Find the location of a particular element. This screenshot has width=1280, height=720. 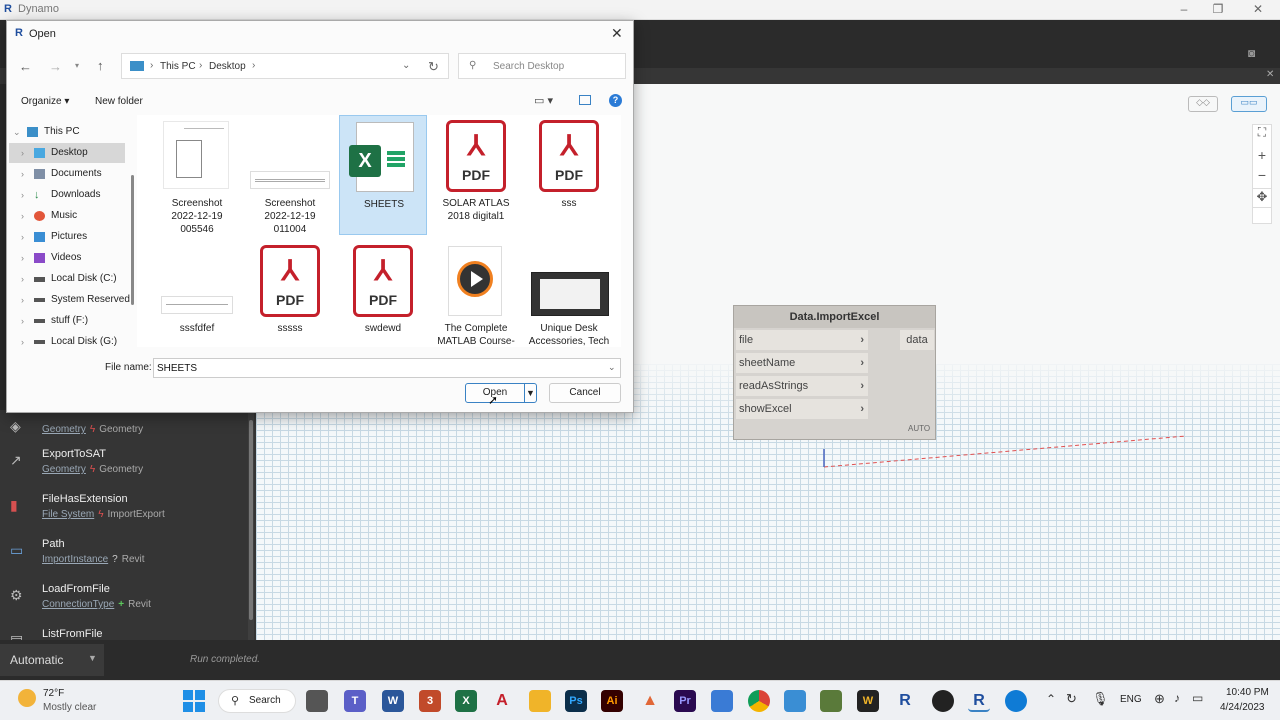

close-icon: ✕ is located at coordinates (1258, 9).